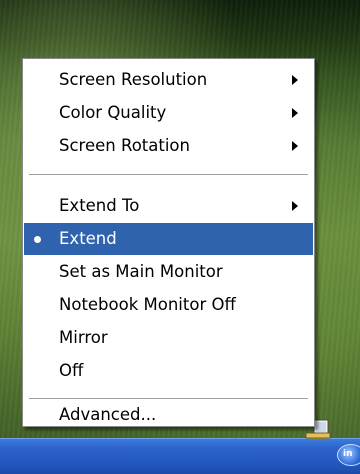 The image size is (360, 474). What do you see at coordinates (88, 238) in the screenshot?
I see `menu-item-label: Extend` at bounding box center [88, 238].